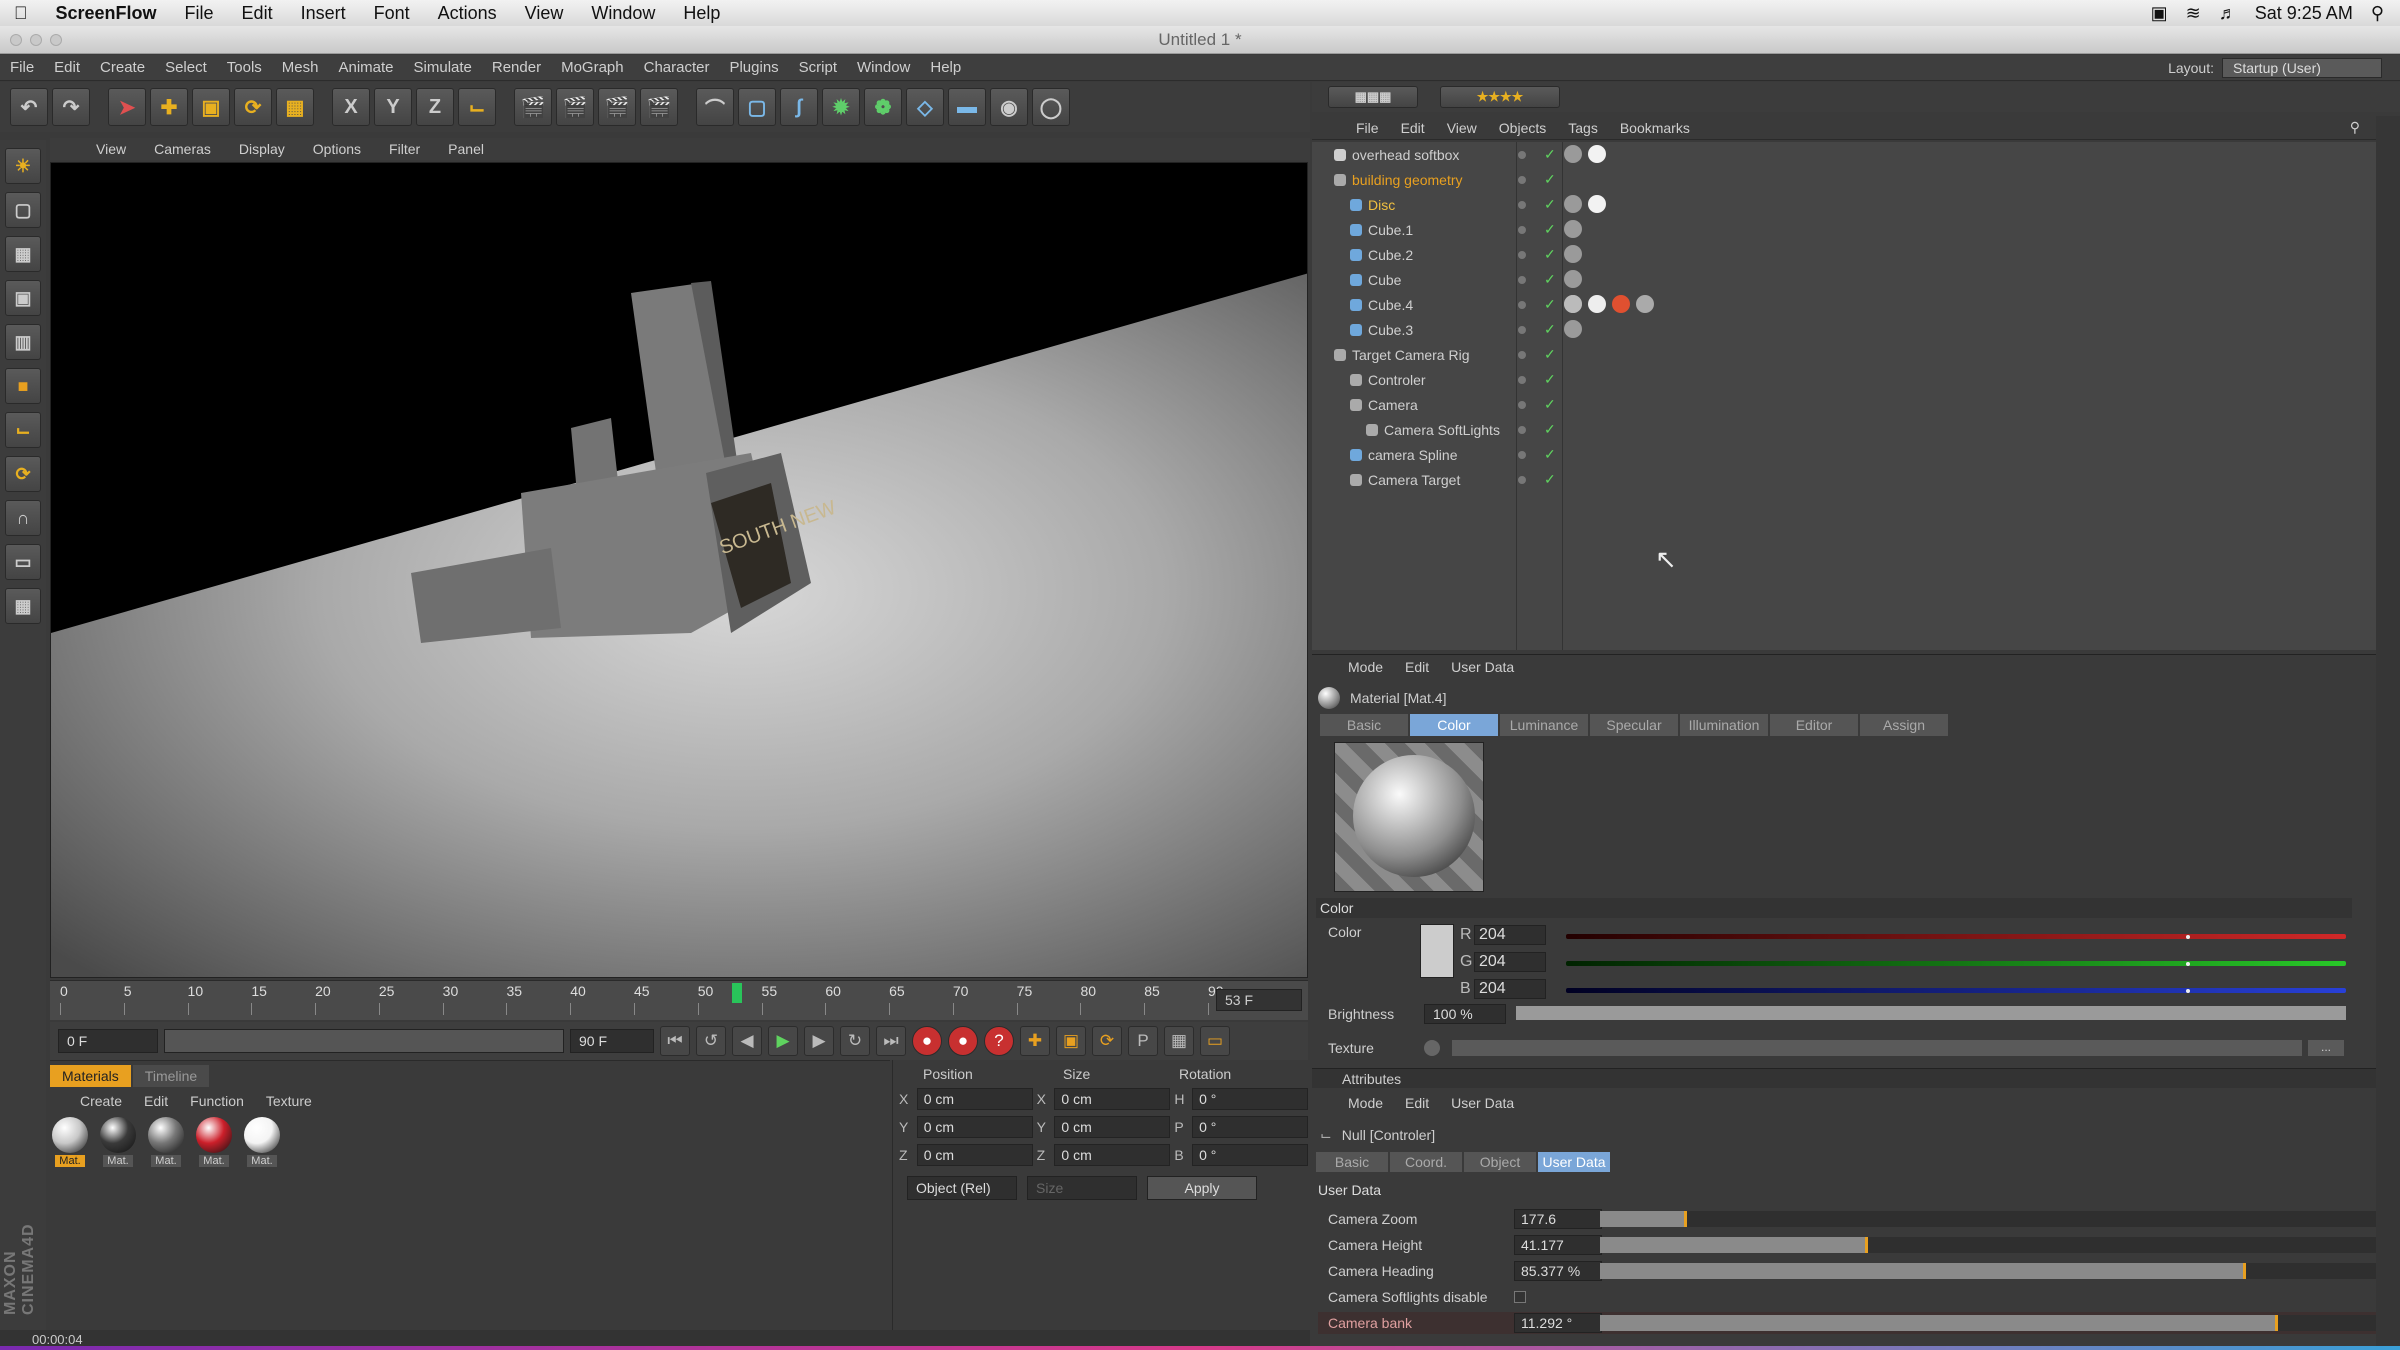  What do you see at coordinates (289, 1101) in the screenshot?
I see `mat-menu-texture: Texture` at bounding box center [289, 1101].